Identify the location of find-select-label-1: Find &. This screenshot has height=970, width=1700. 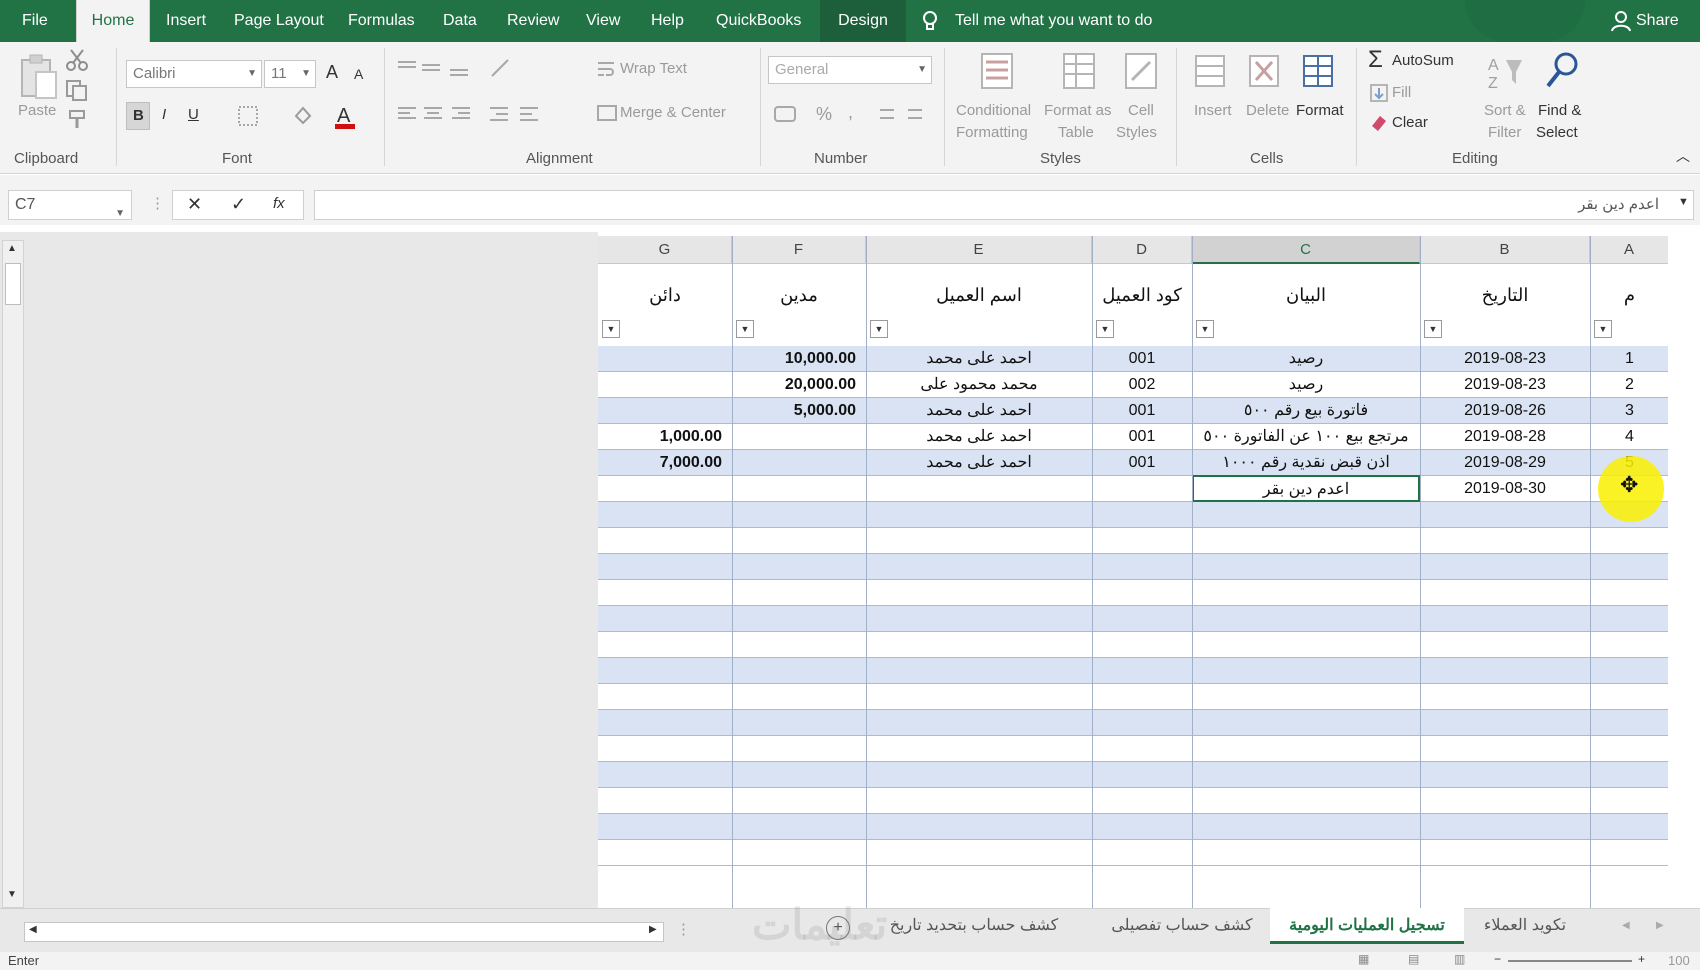
(1559, 110).